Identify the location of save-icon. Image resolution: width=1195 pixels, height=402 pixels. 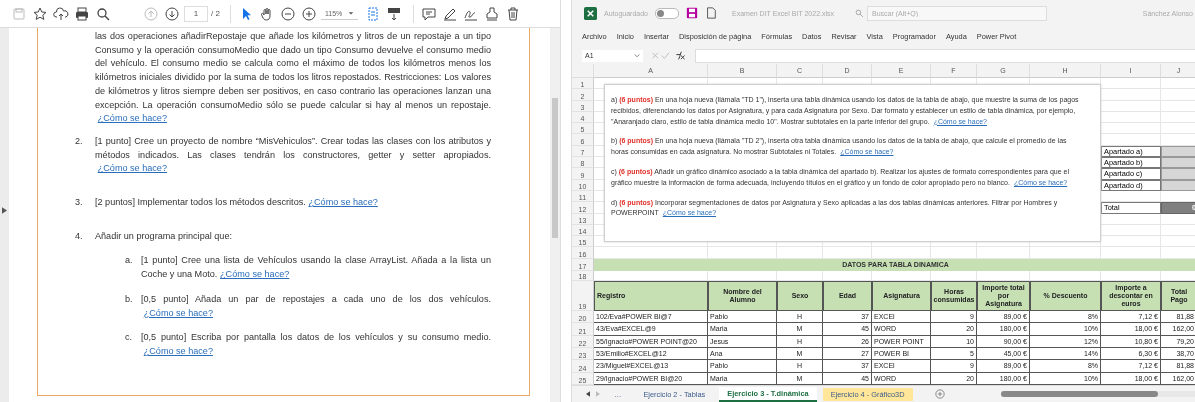
(692, 13).